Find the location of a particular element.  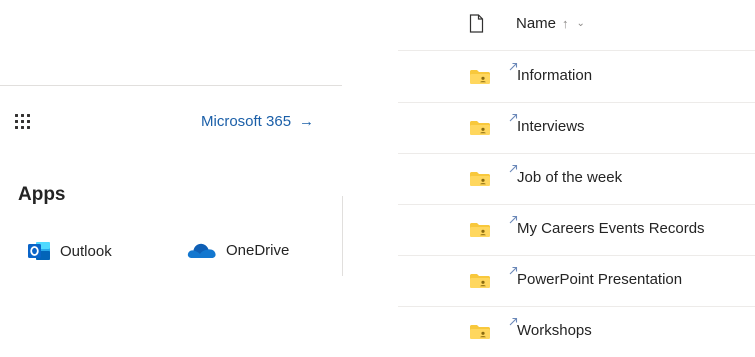

apps-heading: Apps is located at coordinates (42, 194).